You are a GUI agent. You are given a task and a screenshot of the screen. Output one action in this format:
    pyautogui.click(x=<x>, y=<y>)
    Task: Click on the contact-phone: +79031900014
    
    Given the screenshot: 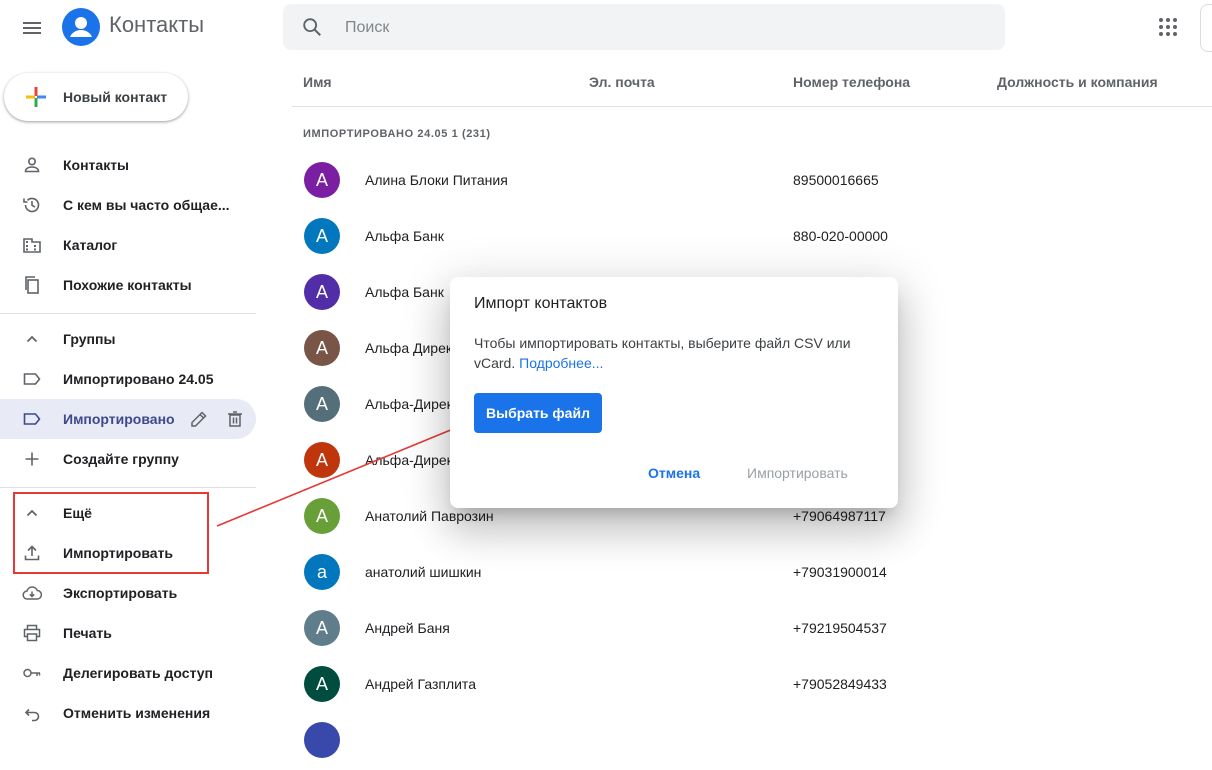 What is the action you would take?
    pyautogui.click(x=840, y=572)
    